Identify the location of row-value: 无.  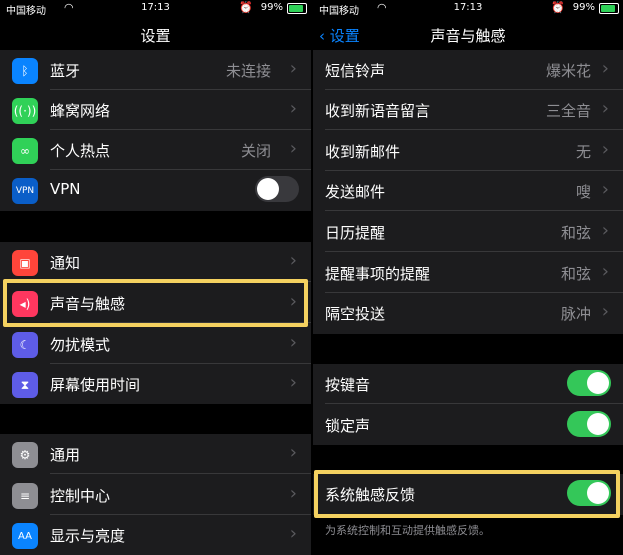
(583, 152).